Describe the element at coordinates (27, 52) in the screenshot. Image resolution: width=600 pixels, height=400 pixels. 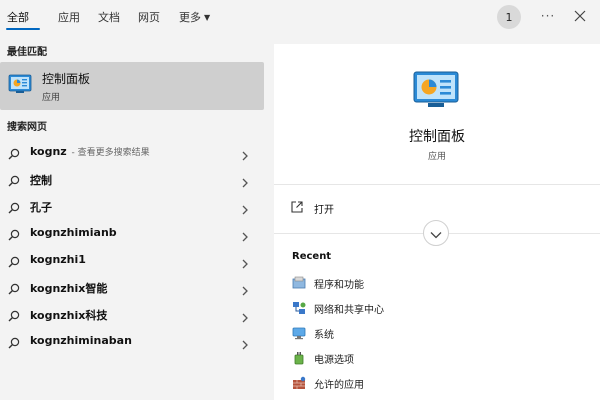
I see `best-match-heading: 最佳匹配` at that location.